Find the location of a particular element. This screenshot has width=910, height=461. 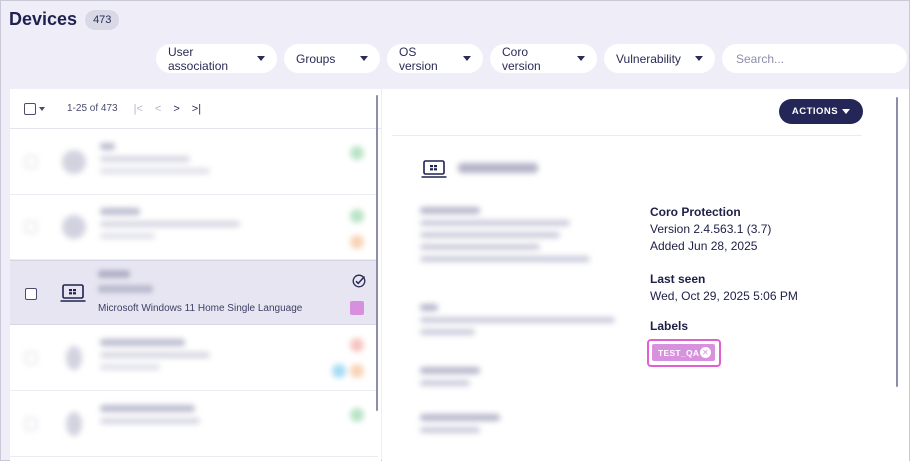

divider is located at coordinates (627, 135).